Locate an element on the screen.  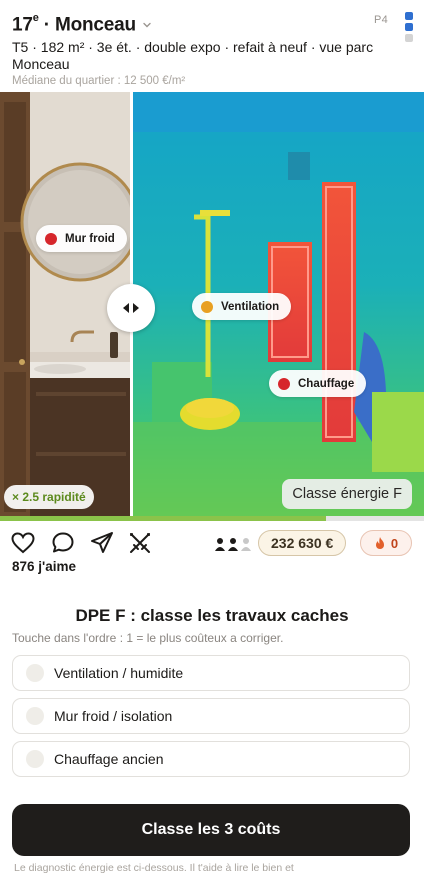
progress-bar is located at coordinates (212, 518).